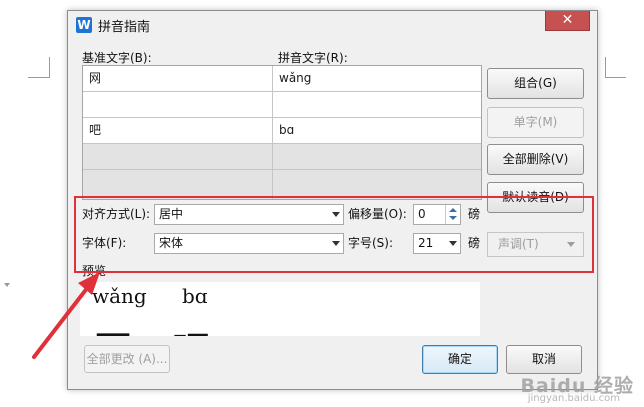 The height and width of the screenshot is (407, 644). What do you see at coordinates (377, 79) in the screenshot?
I see `pinyin-cell: wǎng` at bounding box center [377, 79].